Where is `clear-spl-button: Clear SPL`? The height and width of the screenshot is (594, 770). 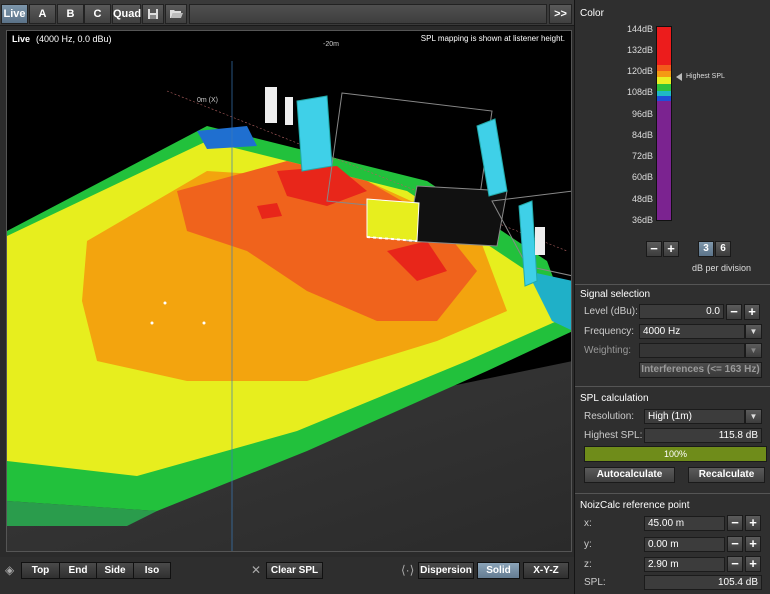
clear-spl-button: Clear SPL is located at coordinates (294, 570).